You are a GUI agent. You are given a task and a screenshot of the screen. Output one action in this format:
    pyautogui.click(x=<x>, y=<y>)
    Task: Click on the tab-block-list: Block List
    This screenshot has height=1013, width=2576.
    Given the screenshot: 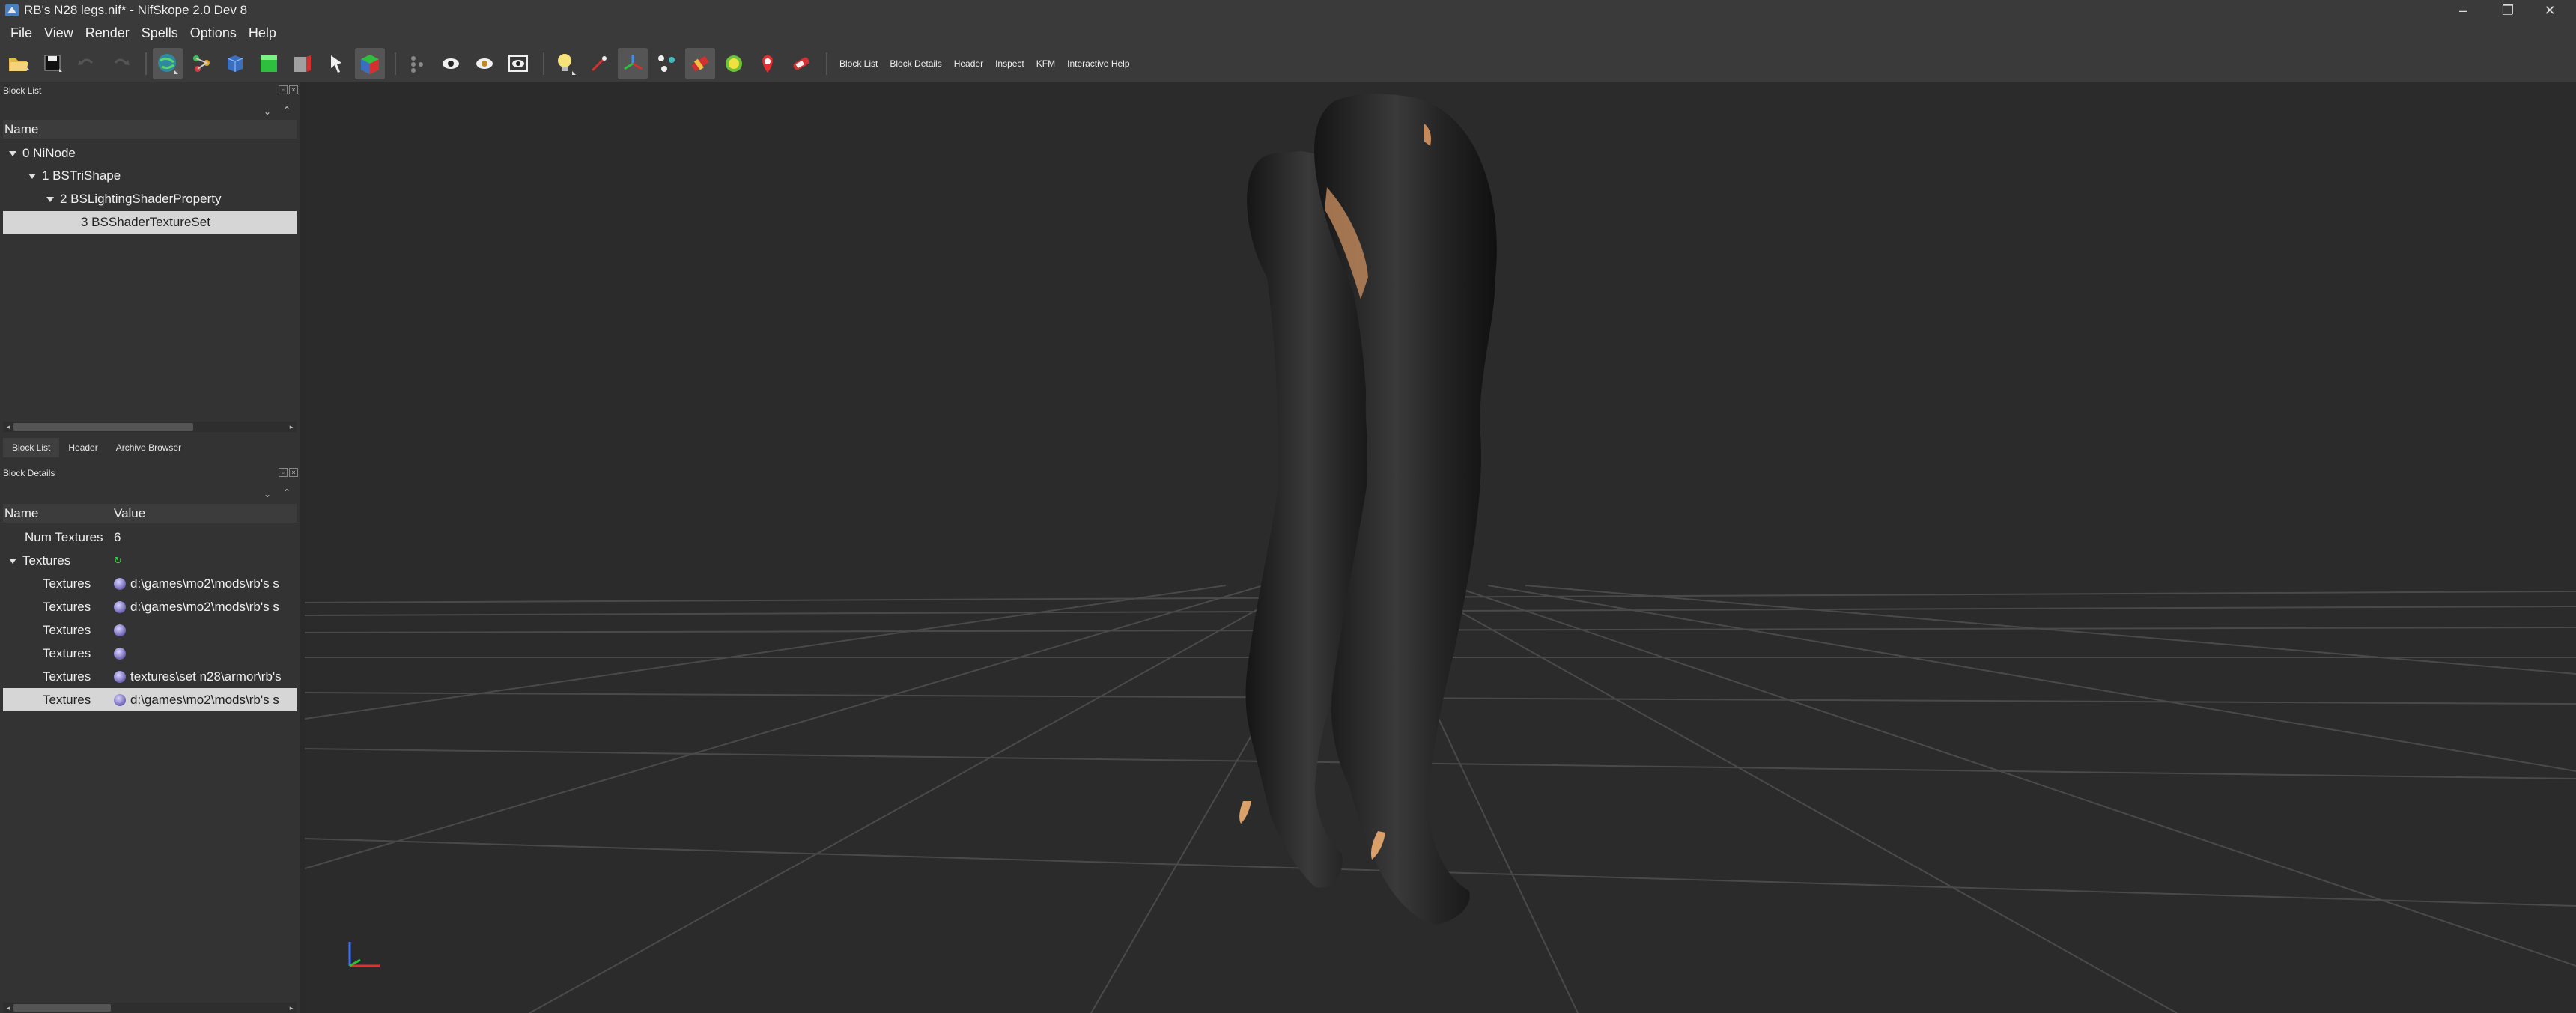 What is the action you would take?
    pyautogui.click(x=31, y=447)
    